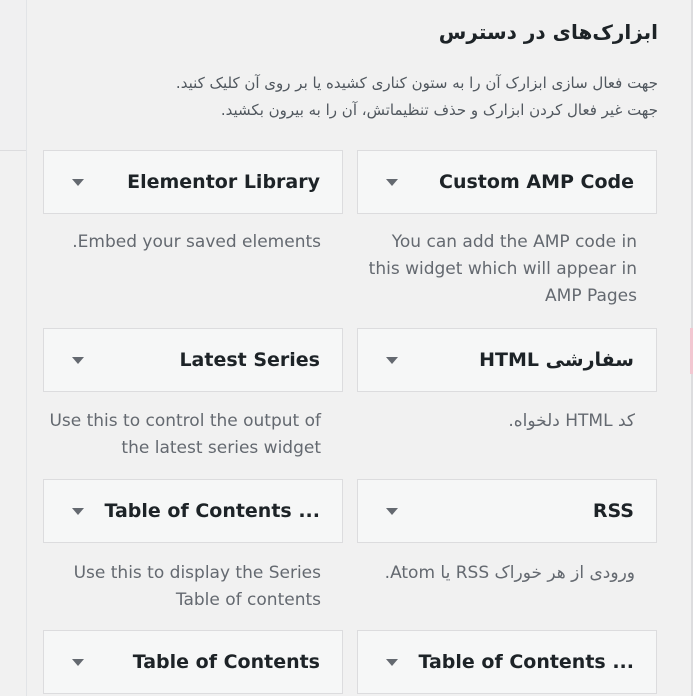 This screenshot has height=696, width=693. Describe the element at coordinates (613, 511) in the screenshot. I see `widget-title: RSS` at that location.